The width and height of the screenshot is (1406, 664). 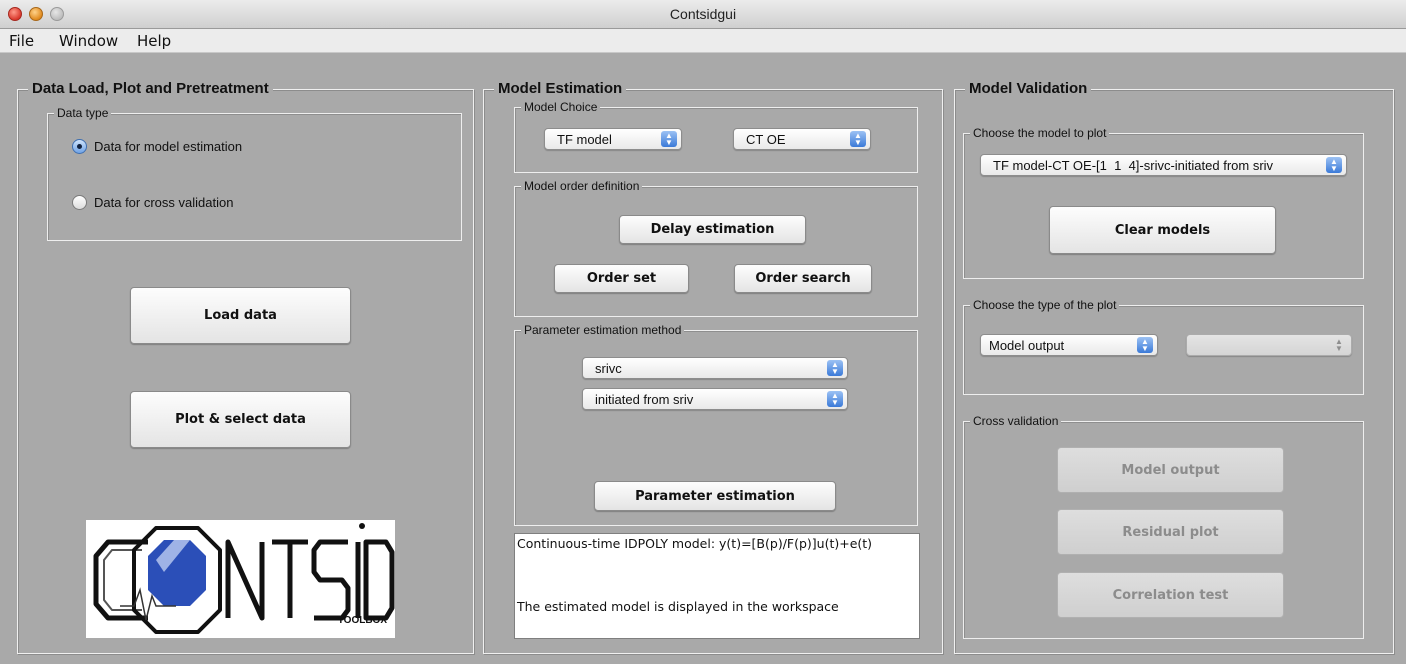 What do you see at coordinates (1170, 470) in the screenshot?
I see `model-output-button: Model output` at bounding box center [1170, 470].